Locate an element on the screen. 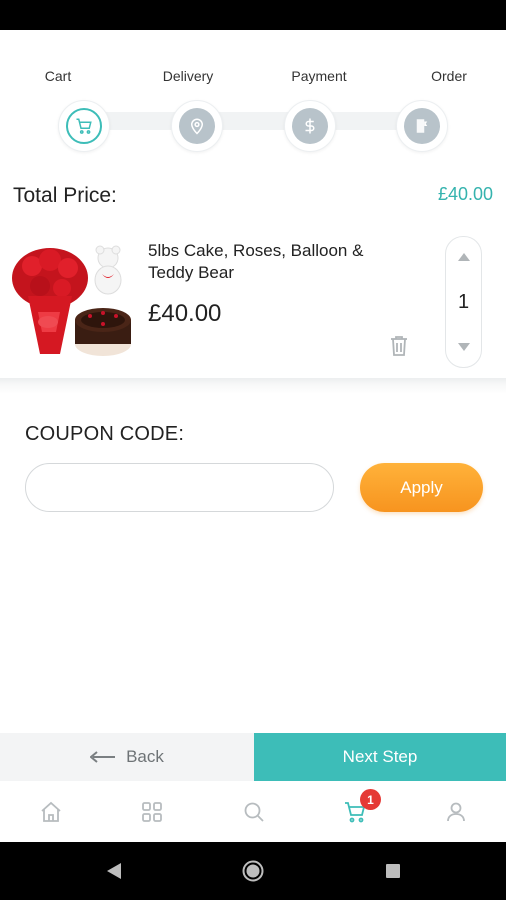 This screenshot has height=900, width=506. quantity-value: 1 is located at coordinates (463, 302).